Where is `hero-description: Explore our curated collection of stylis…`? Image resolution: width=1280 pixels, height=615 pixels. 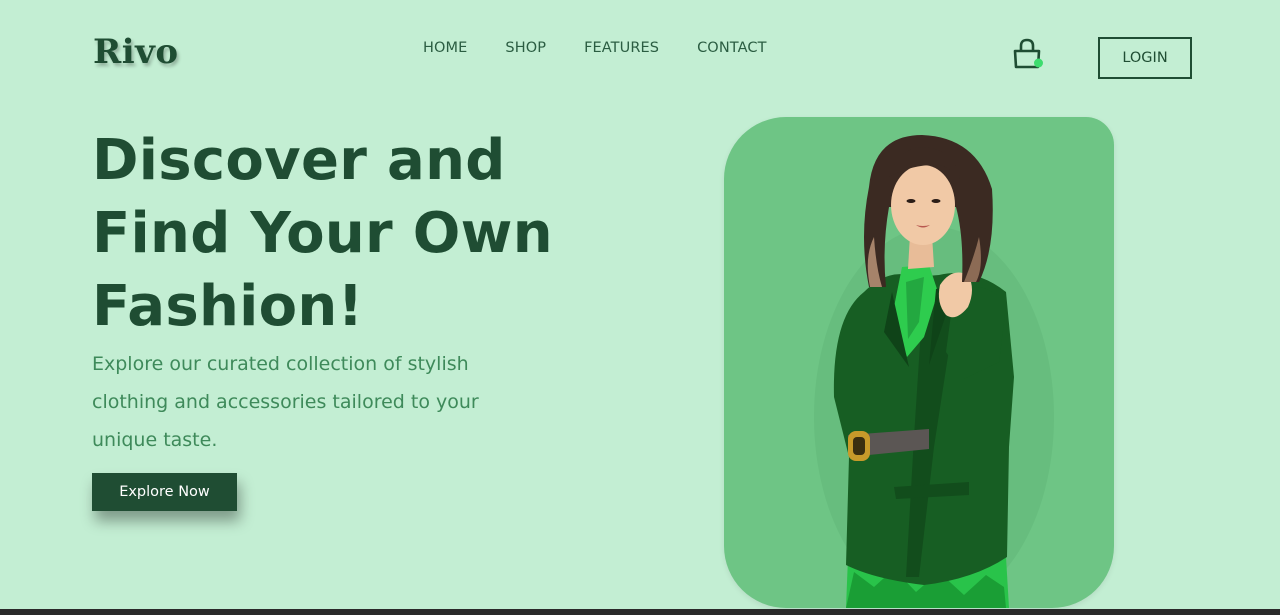
hero-description: Explore our curated collection of stylis… is located at coordinates (302, 402).